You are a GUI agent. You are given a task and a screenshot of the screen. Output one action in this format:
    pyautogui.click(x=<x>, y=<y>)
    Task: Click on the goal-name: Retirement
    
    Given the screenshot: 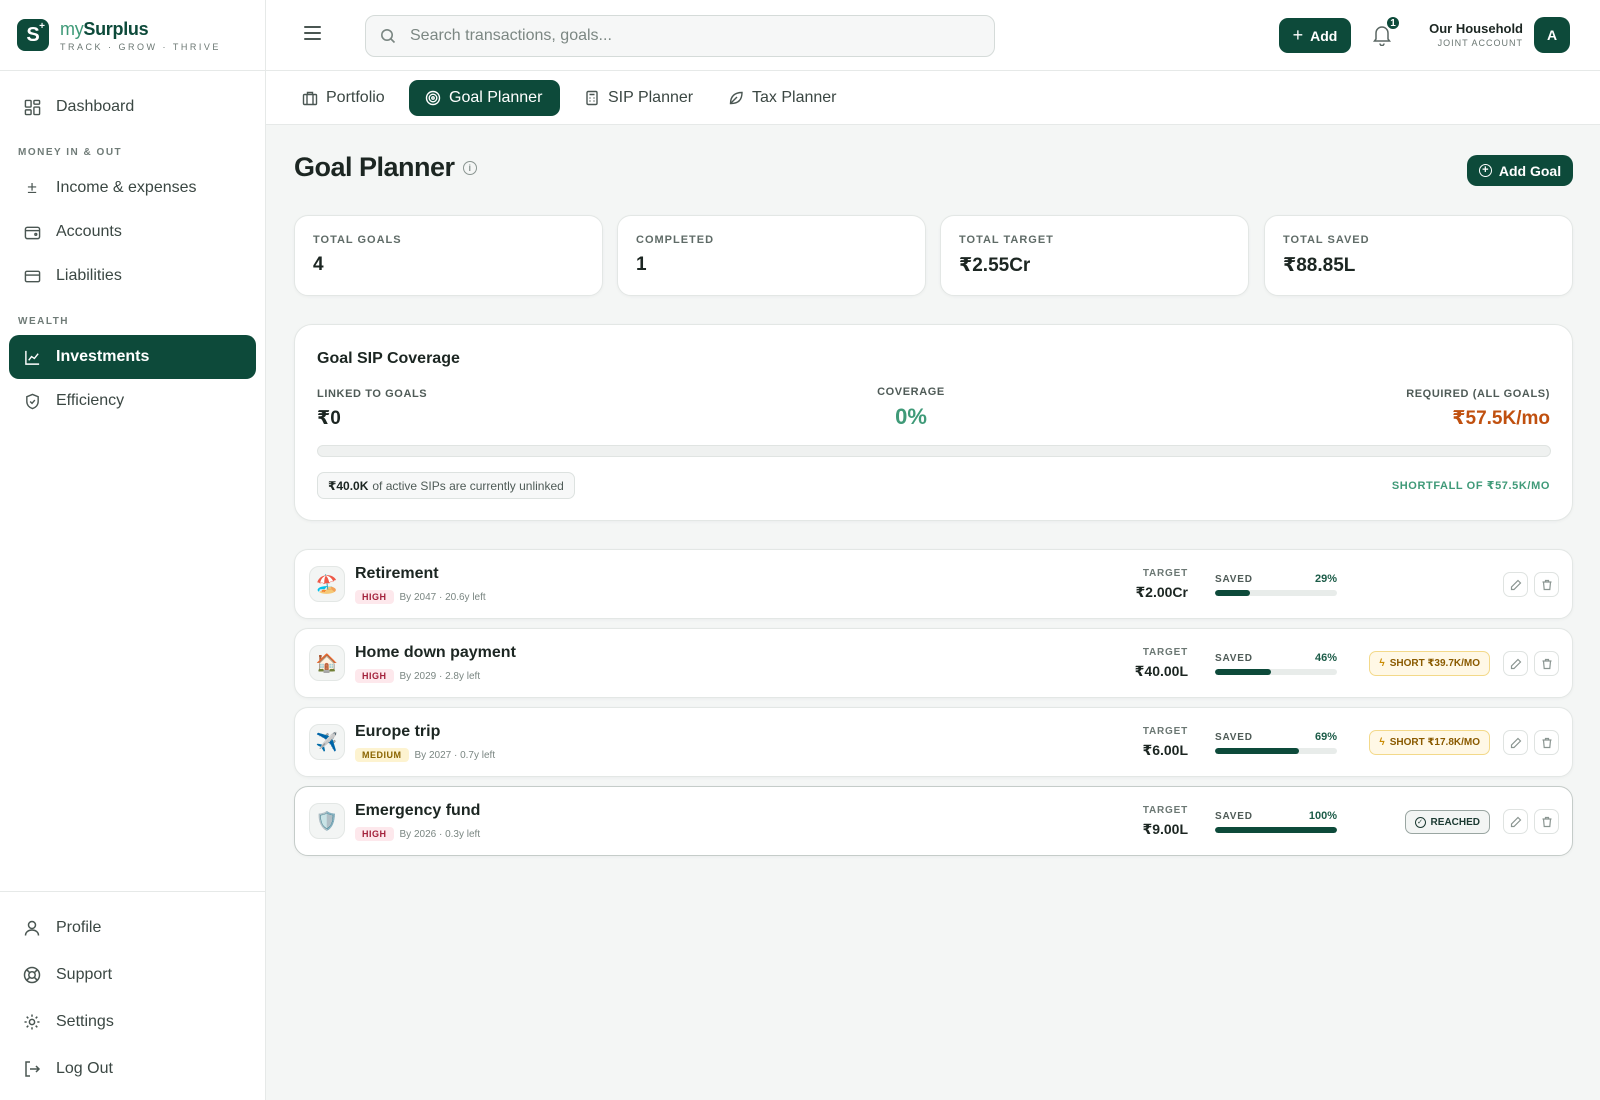 What is the action you would take?
    pyautogui.click(x=397, y=573)
    